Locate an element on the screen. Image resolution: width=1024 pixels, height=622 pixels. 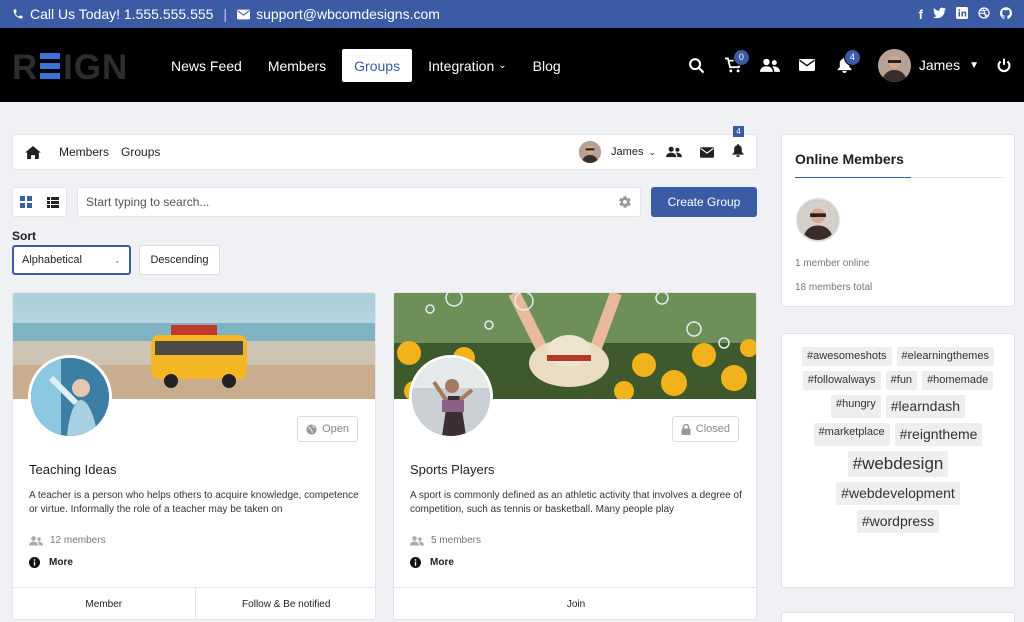
search-icon is located at coordinates (696, 65).